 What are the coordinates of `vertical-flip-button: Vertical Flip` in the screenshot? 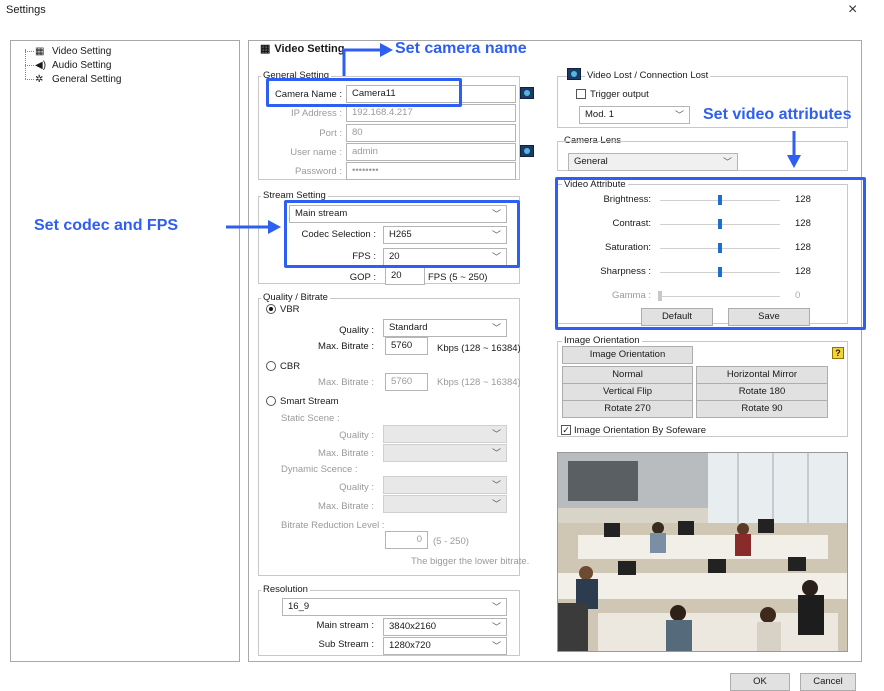 It's located at (627, 392).